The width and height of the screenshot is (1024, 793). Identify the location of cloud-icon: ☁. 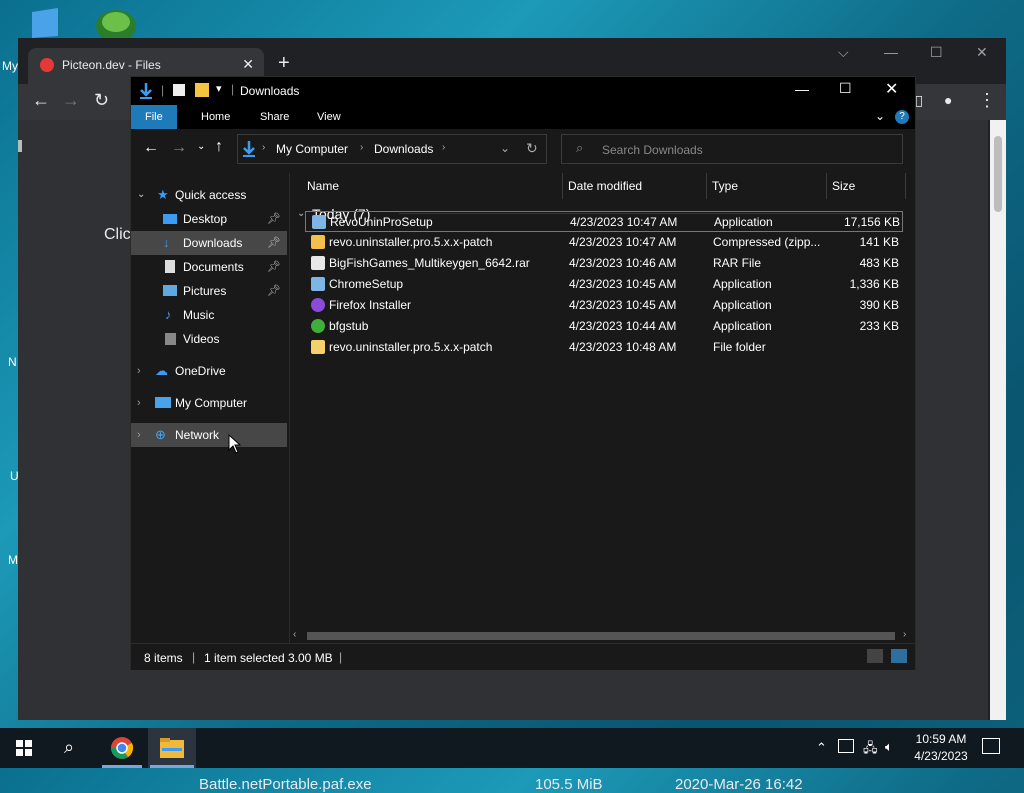
(161, 370).